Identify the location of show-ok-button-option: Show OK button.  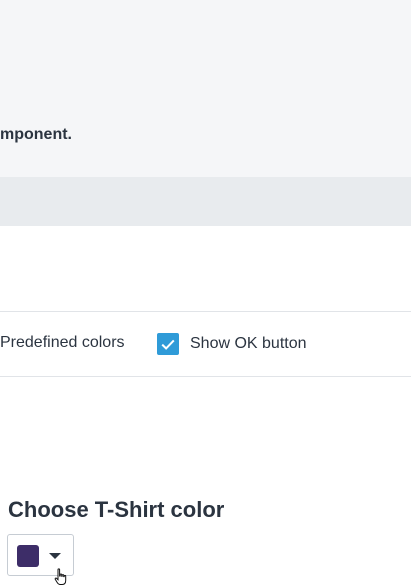
(232, 344).